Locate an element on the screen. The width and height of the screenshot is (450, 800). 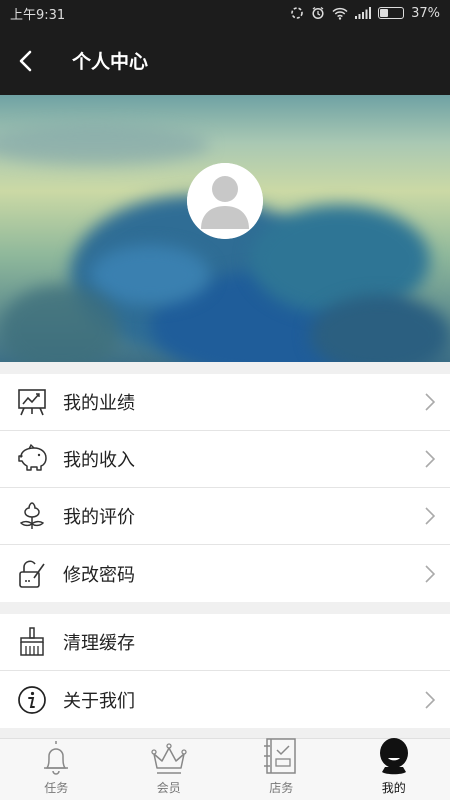
tab-label-me: 我的 is located at coordinates (393, 788).